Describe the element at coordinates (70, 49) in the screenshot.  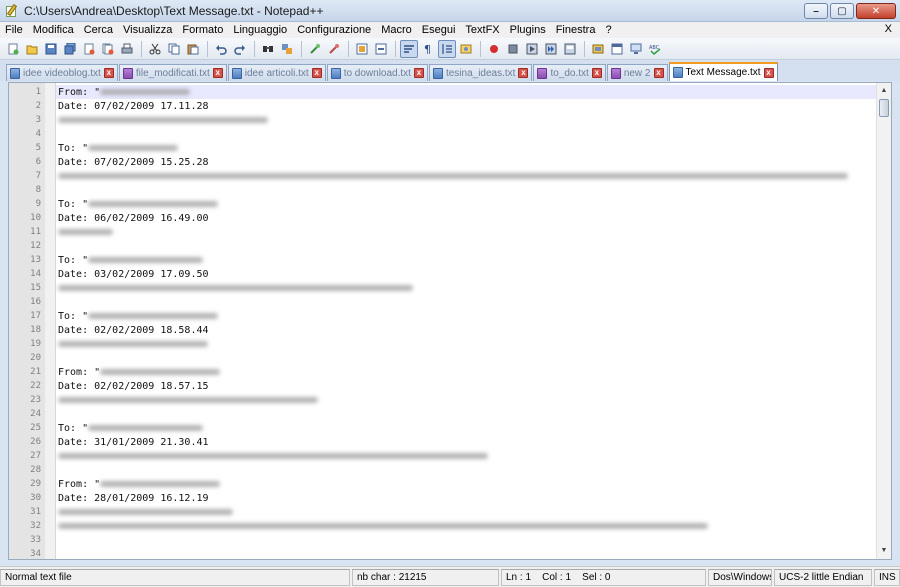
I see `save-all-icon` at that location.